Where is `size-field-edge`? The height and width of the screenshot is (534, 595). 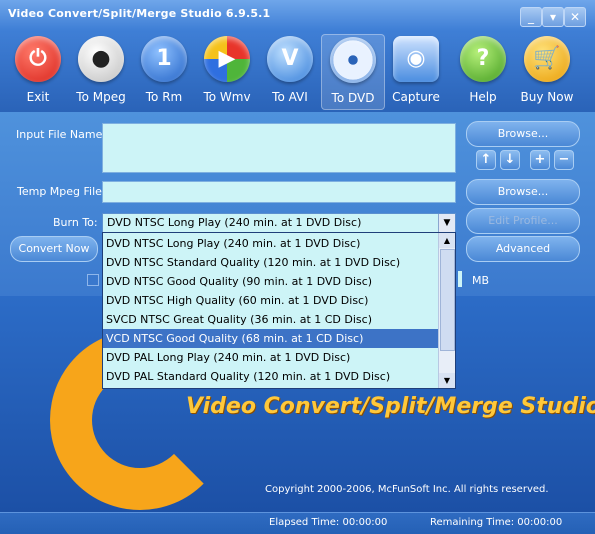
size-field-edge is located at coordinates (460, 279).